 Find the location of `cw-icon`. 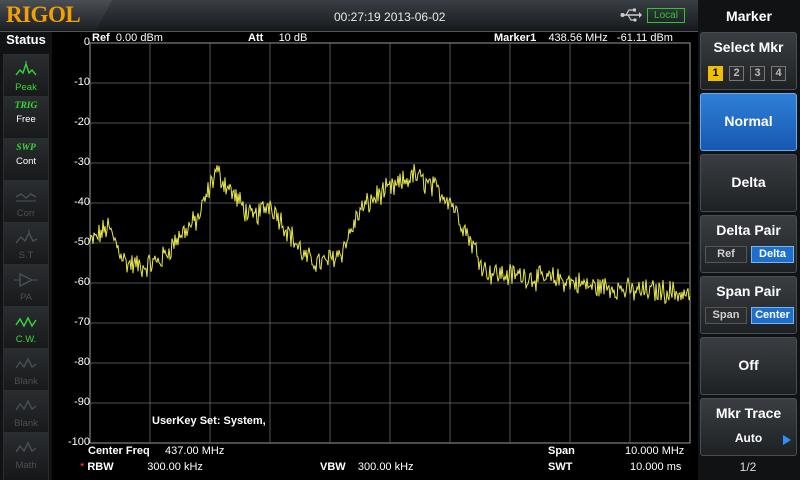

cw-icon is located at coordinates (26, 322).